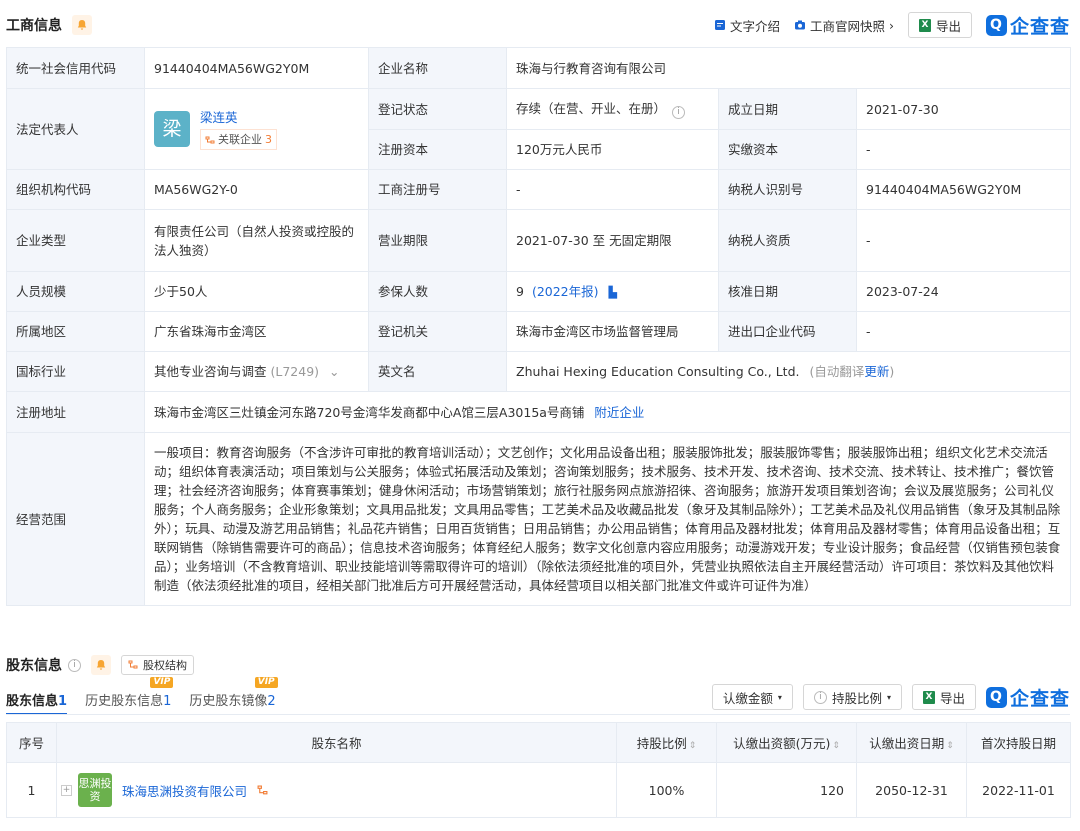 The height and width of the screenshot is (831, 1080). I want to click on reg-capital-value: 120万元人民币, so click(612, 149).